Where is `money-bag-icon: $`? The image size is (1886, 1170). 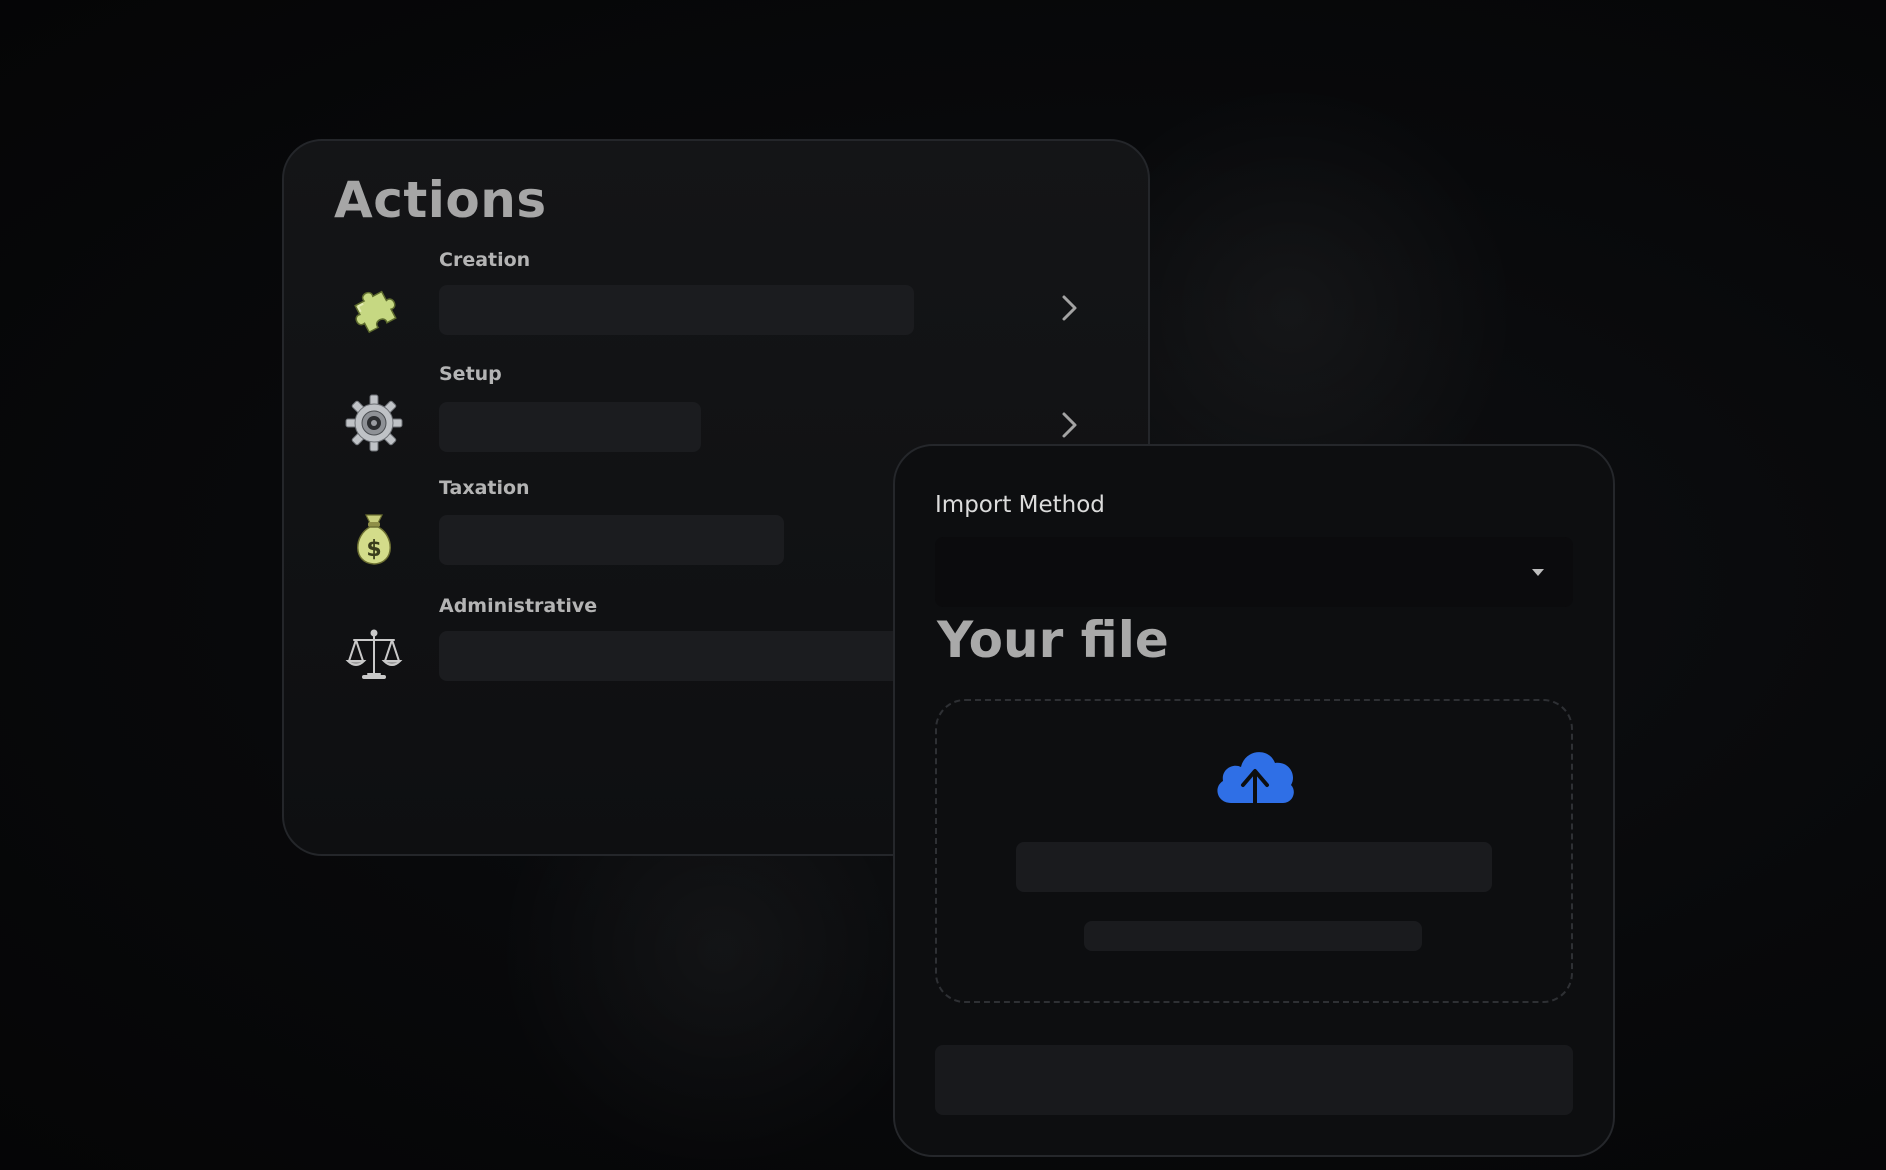 money-bag-icon: $ is located at coordinates (374, 539).